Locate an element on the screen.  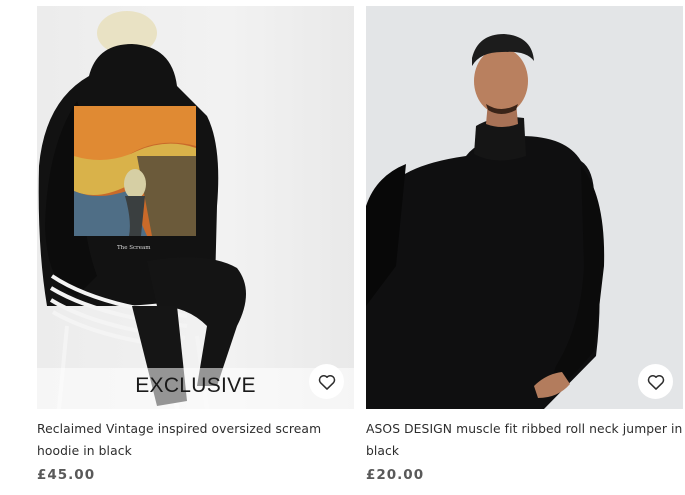
product-price: £45.00 is located at coordinates (66, 475).